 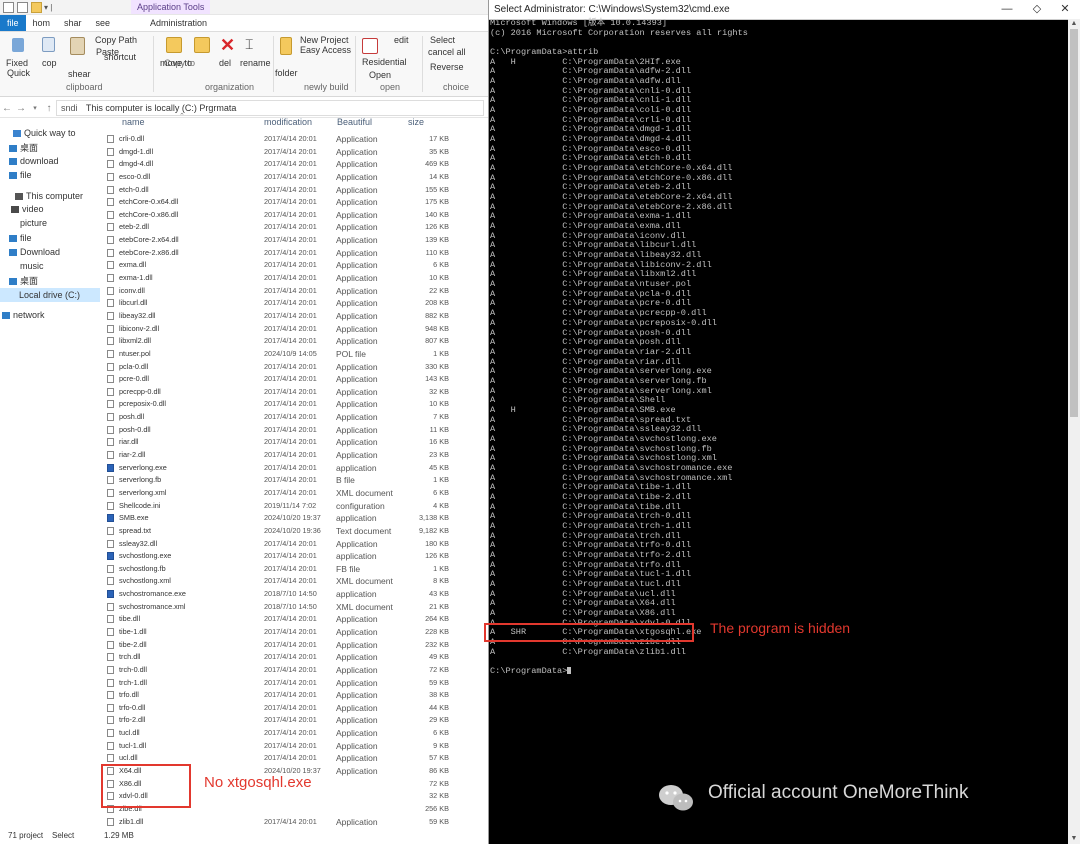 What do you see at coordinates (227, 45) in the screenshot?
I see `delete-icon: ✕` at bounding box center [227, 45].